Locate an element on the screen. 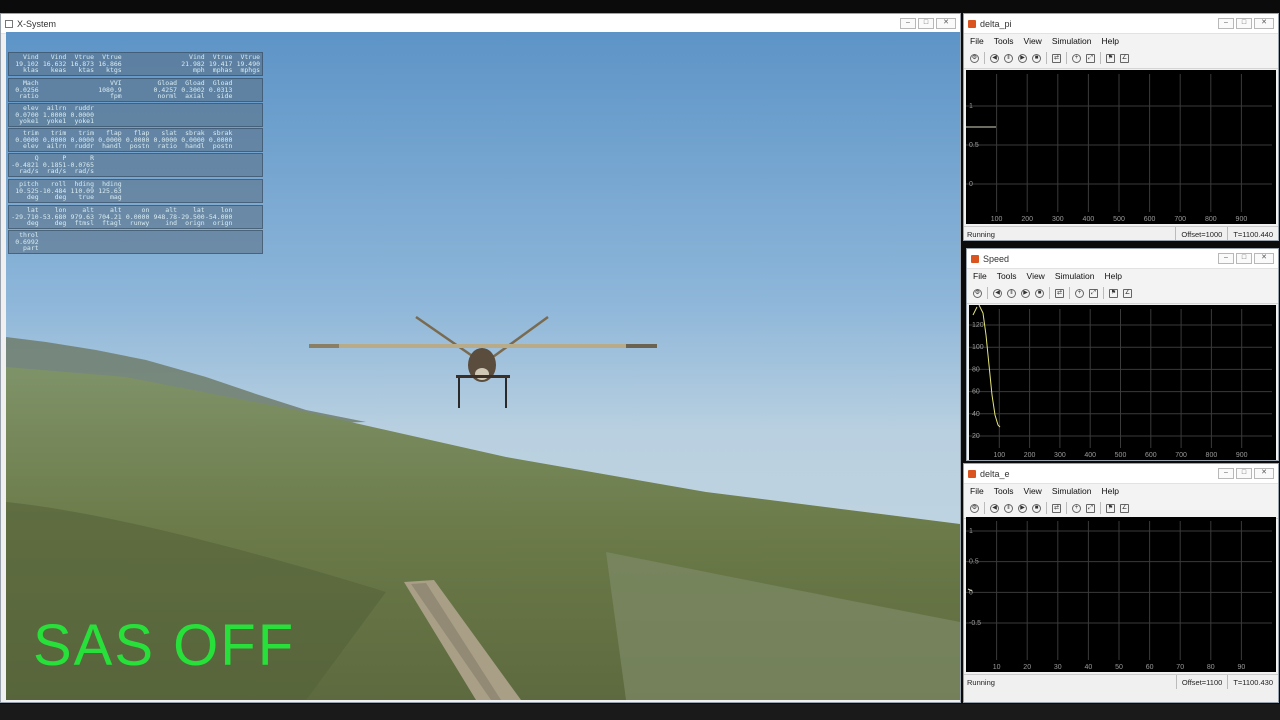  data-cell: rad/s is located at coordinates (29, 171).